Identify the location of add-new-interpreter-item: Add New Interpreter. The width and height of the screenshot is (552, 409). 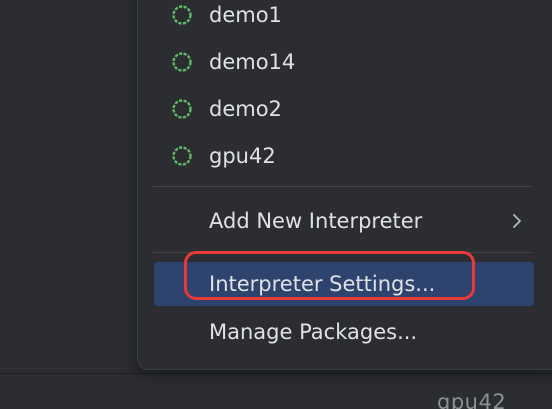
(344, 221).